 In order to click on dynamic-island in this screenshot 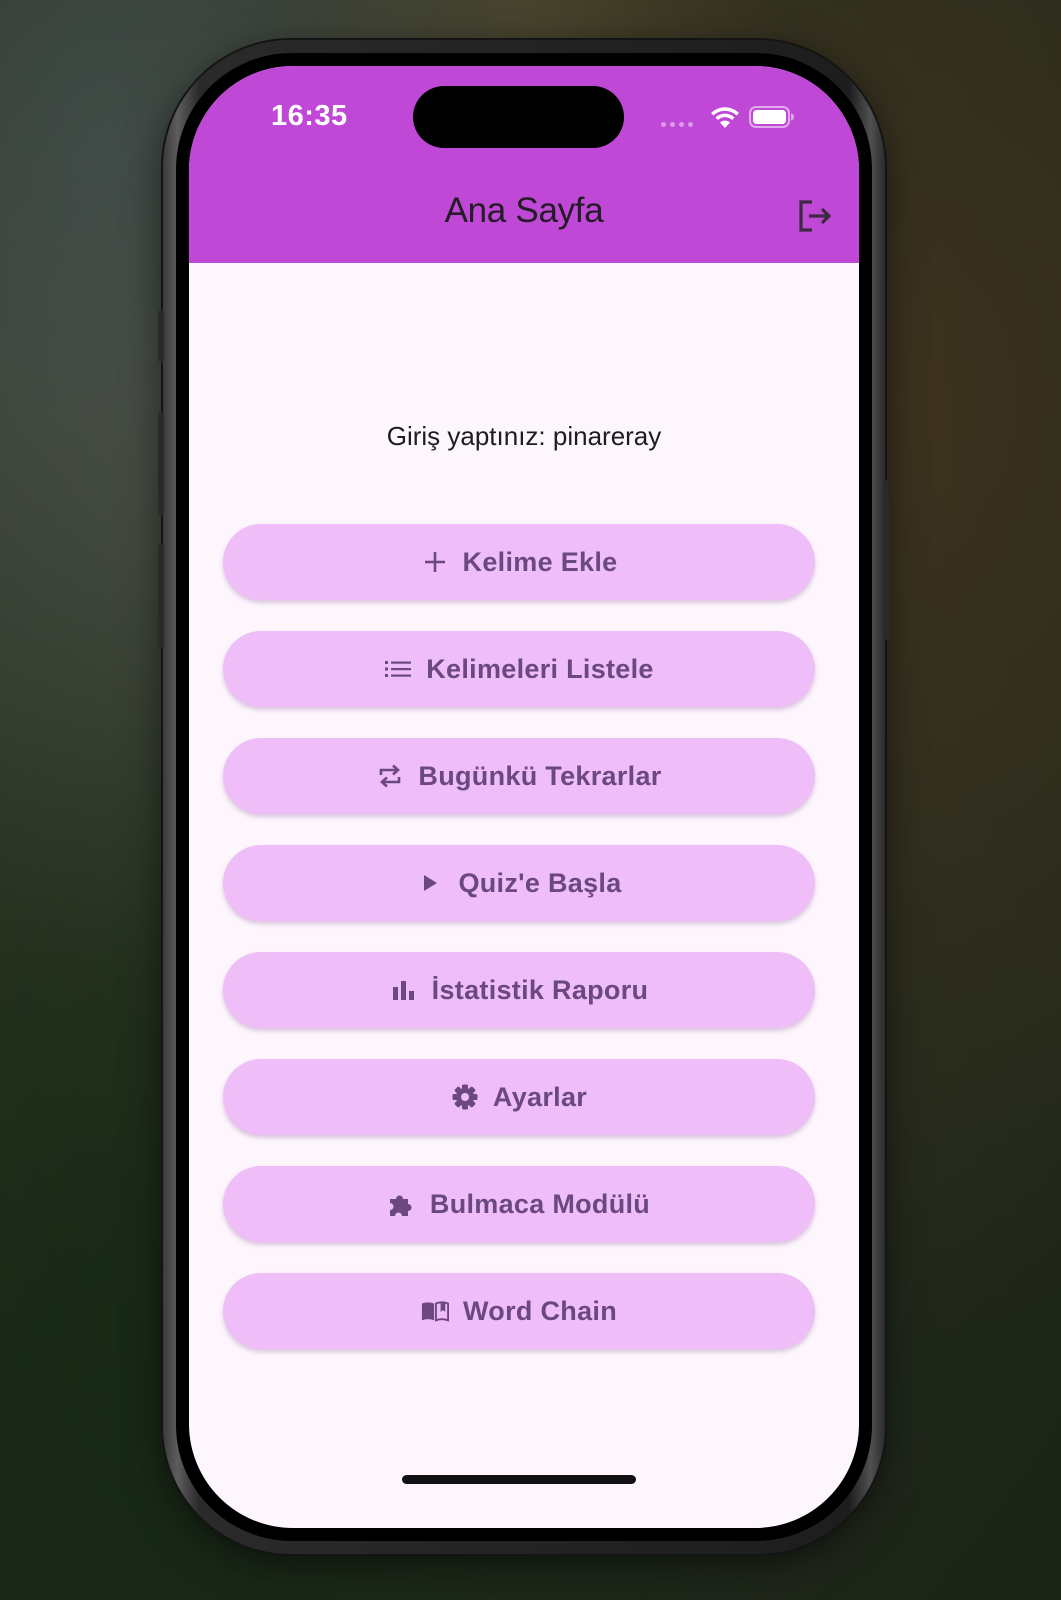, I will do `click(518, 117)`.